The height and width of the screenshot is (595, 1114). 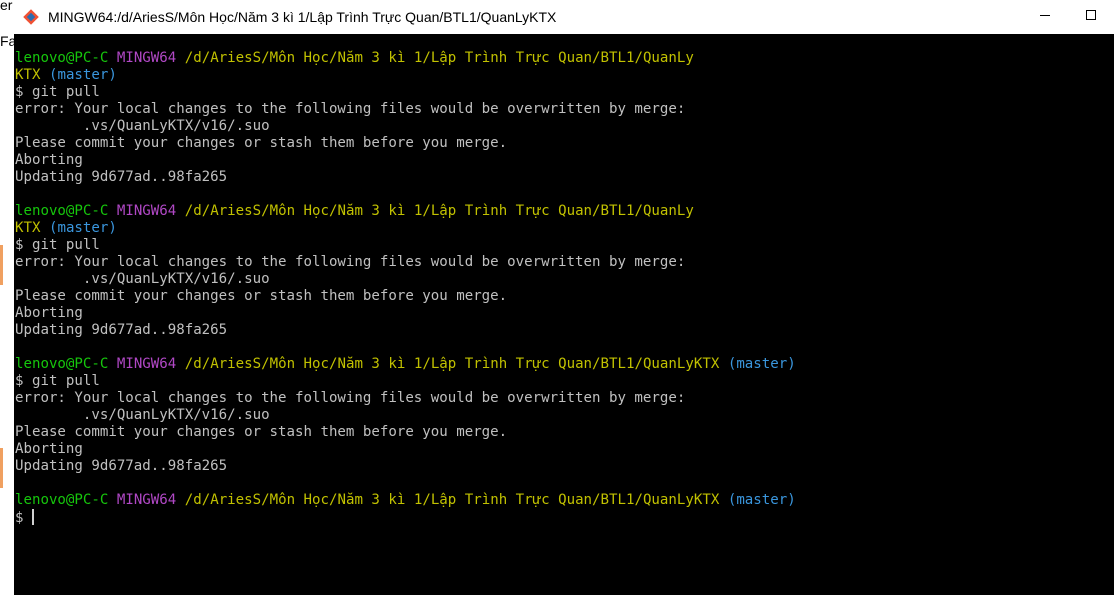 I want to click on minimize-button, so click(x=1045, y=15).